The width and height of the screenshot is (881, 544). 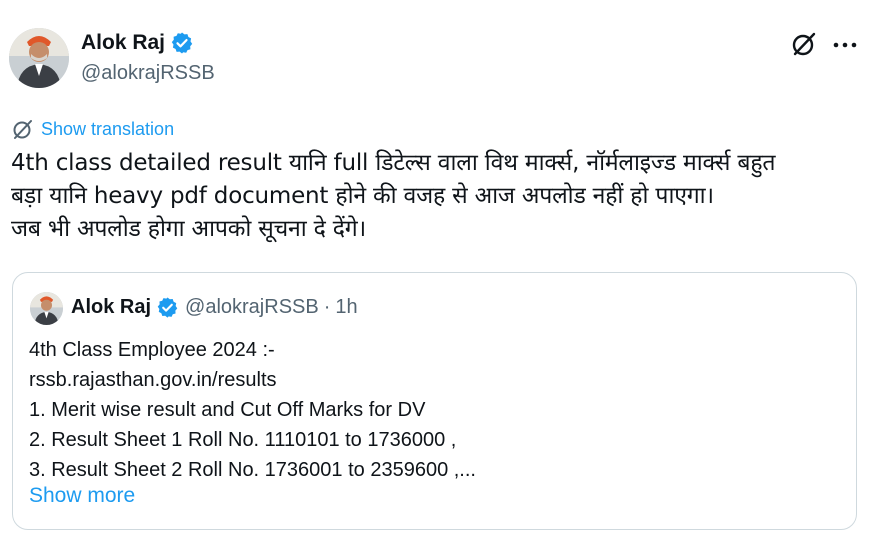 What do you see at coordinates (108, 128) in the screenshot?
I see `show-translation-label: Show translation` at bounding box center [108, 128].